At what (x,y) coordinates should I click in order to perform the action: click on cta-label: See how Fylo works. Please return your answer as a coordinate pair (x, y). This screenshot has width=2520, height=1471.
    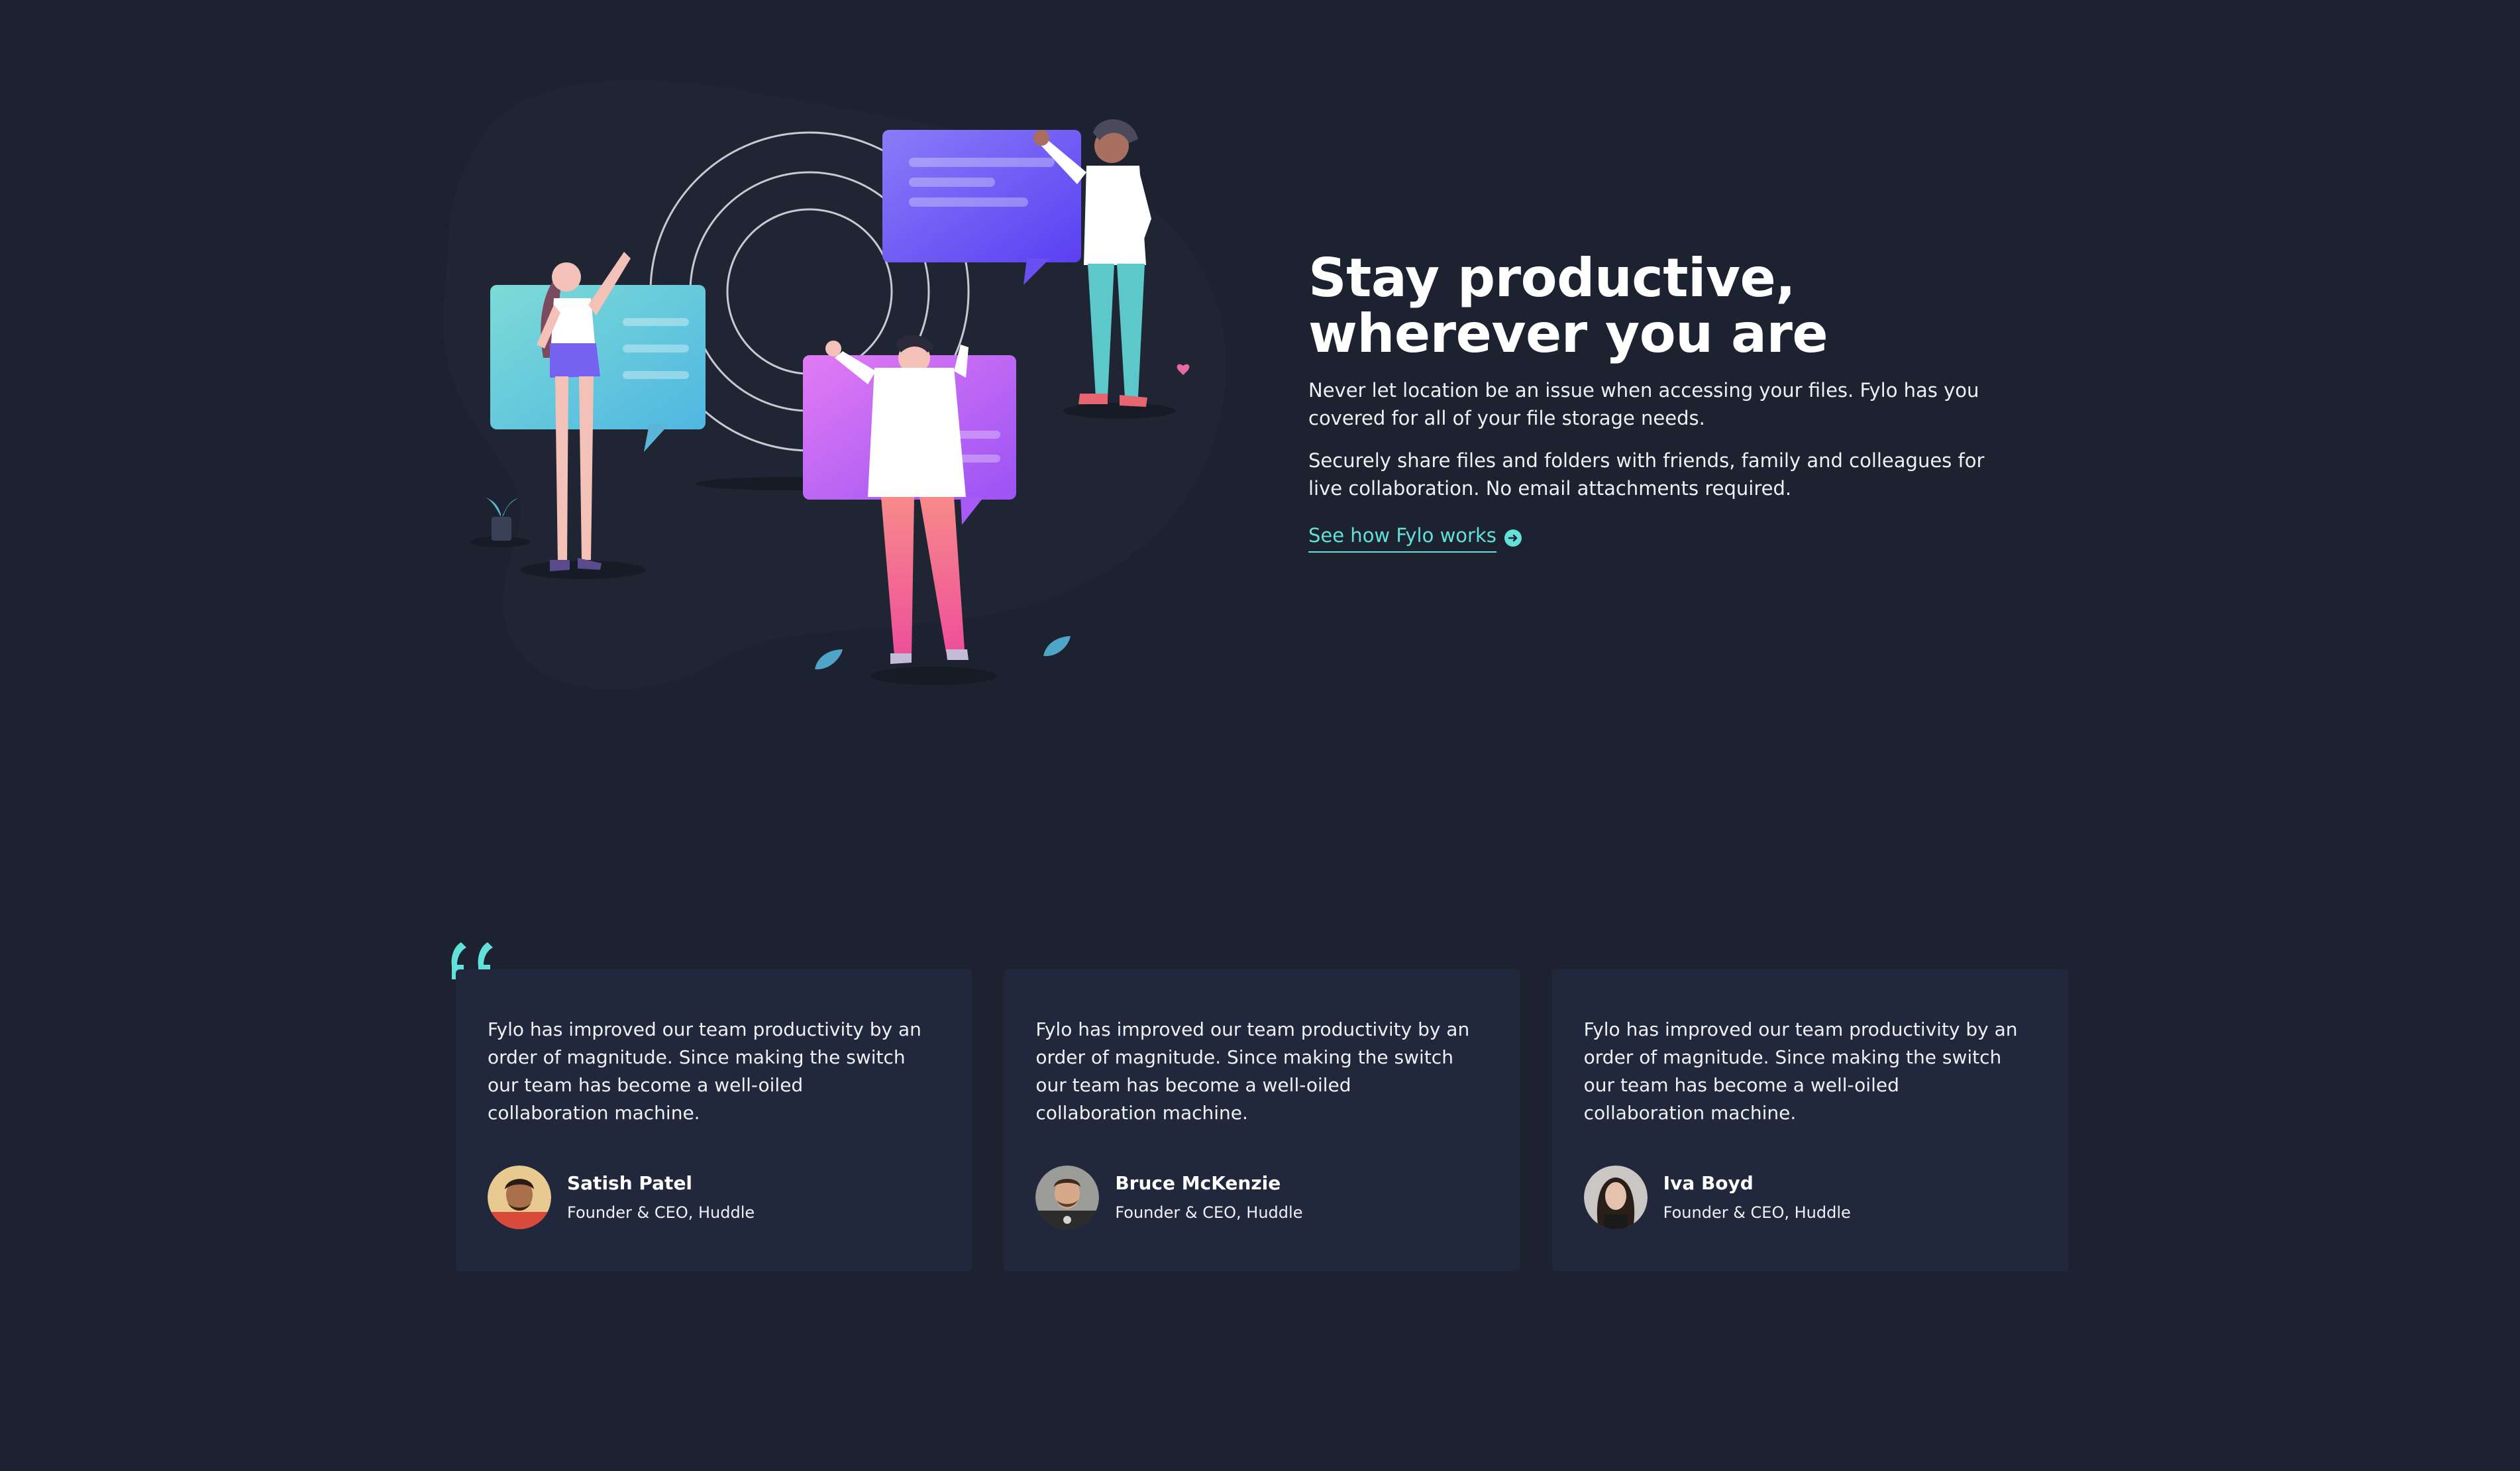
    Looking at the image, I should click on (1402, 537).